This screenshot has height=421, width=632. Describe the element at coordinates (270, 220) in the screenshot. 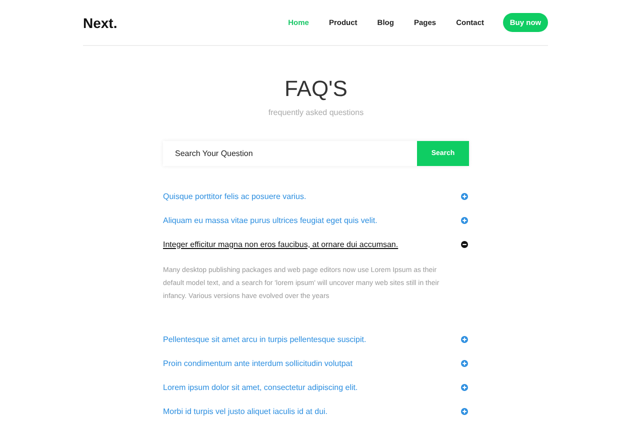

I see `faq-question: Aliquam eu massa vitae purus ultrices feugiat eget quis velit.` at that location.